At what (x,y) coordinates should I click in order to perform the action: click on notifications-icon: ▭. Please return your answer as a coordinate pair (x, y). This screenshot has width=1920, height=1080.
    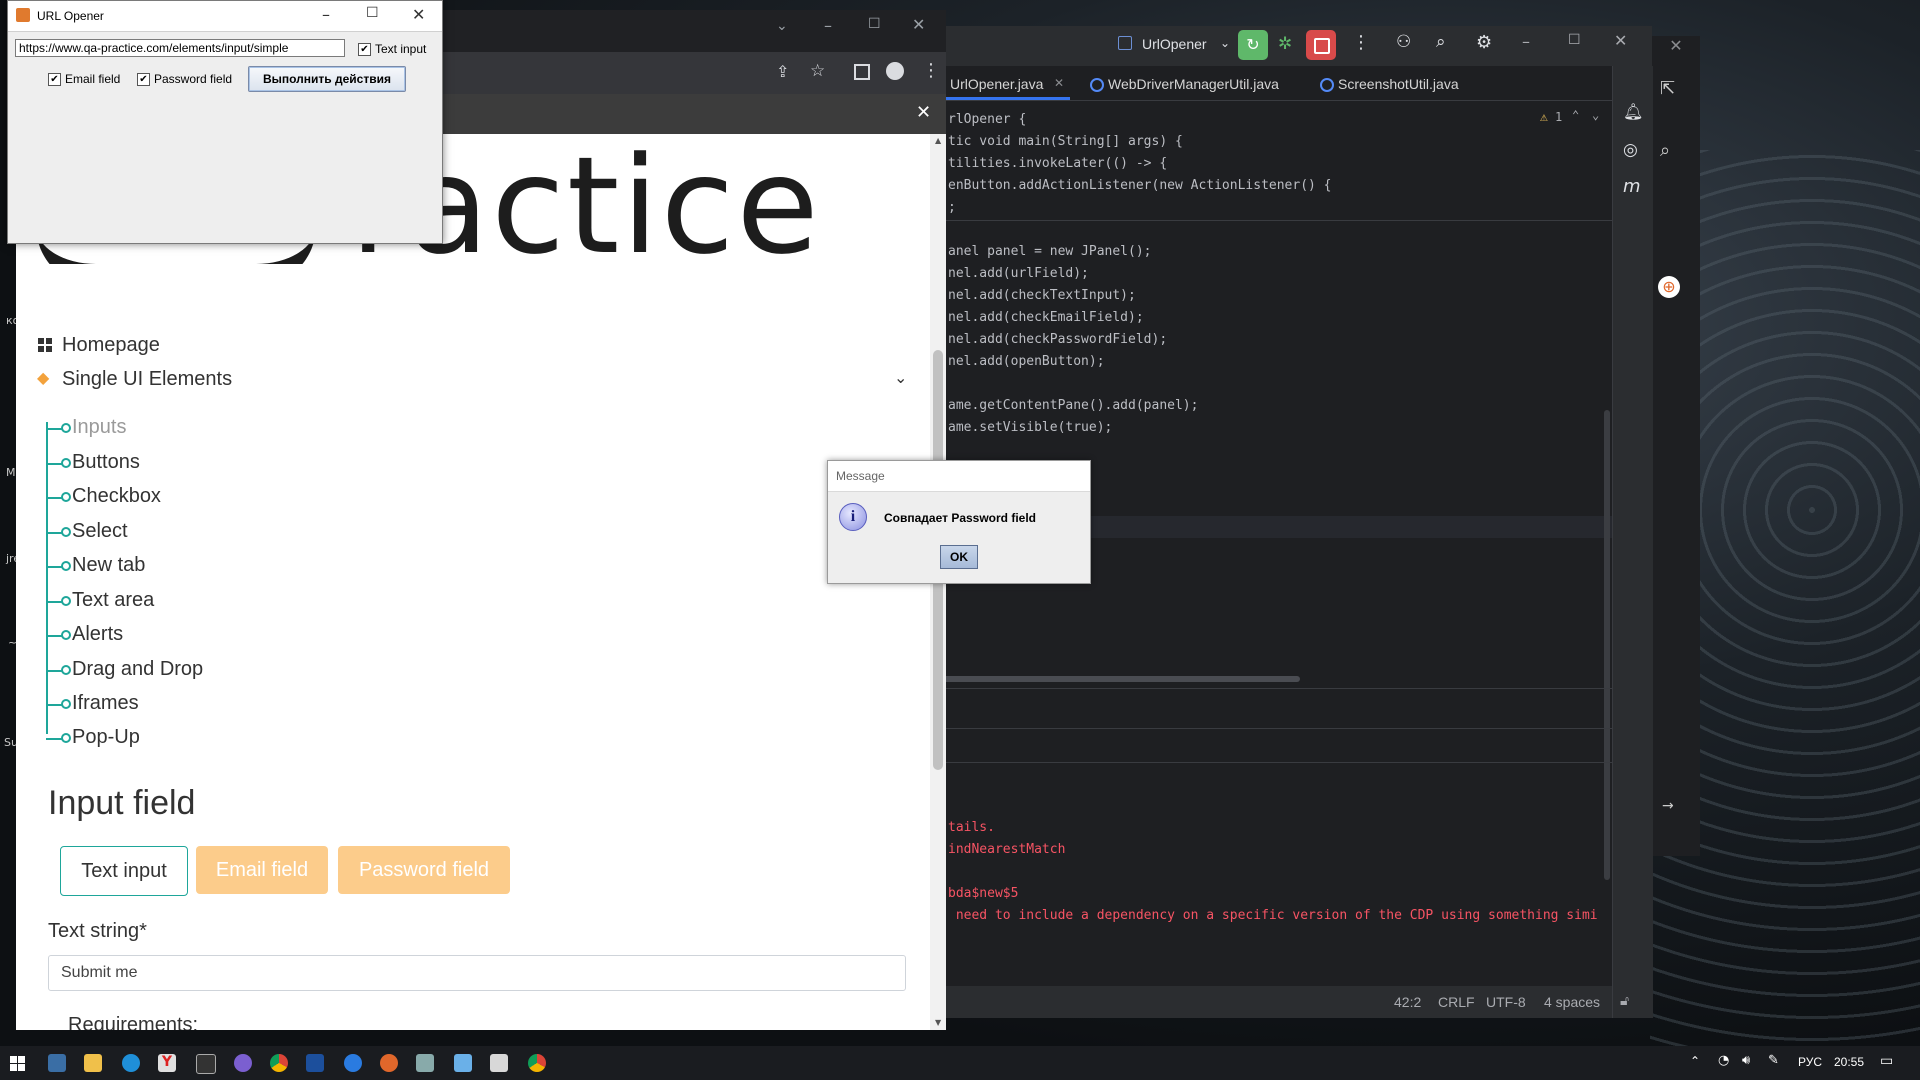
    Looking at the image, I should click on (1886, 1061).